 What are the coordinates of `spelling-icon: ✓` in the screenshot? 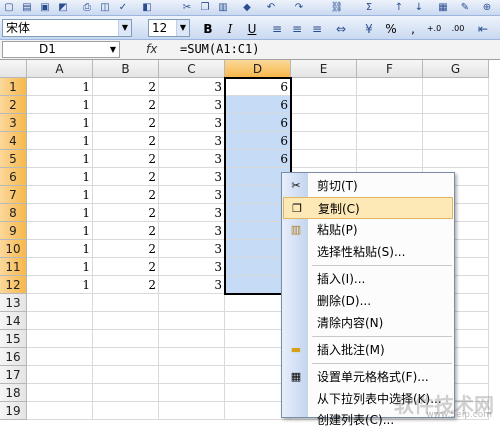 It's located at (123, 8).